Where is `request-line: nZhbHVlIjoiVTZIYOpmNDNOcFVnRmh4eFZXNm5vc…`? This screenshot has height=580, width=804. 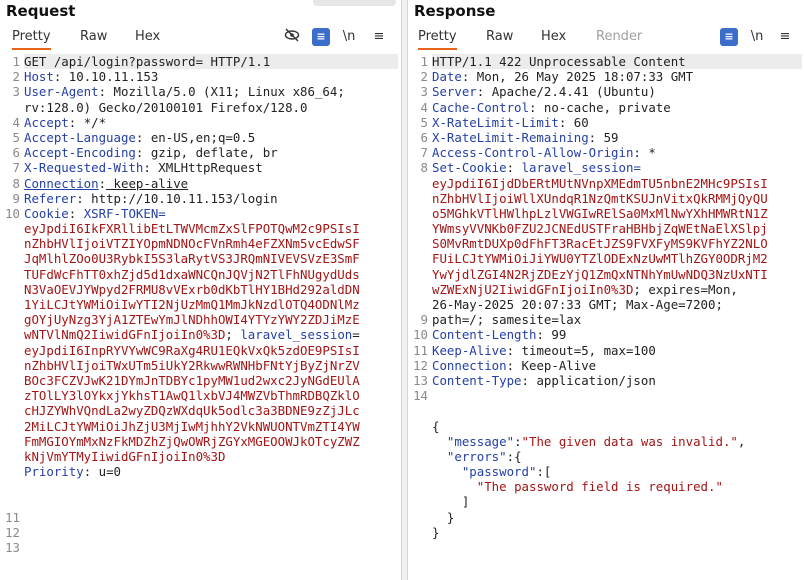 request-line: nZhbHVlIjoiVTZIYOpmNDNOcFVnRmh4eFZXNm5vc… is located at coordinates (211, 243).